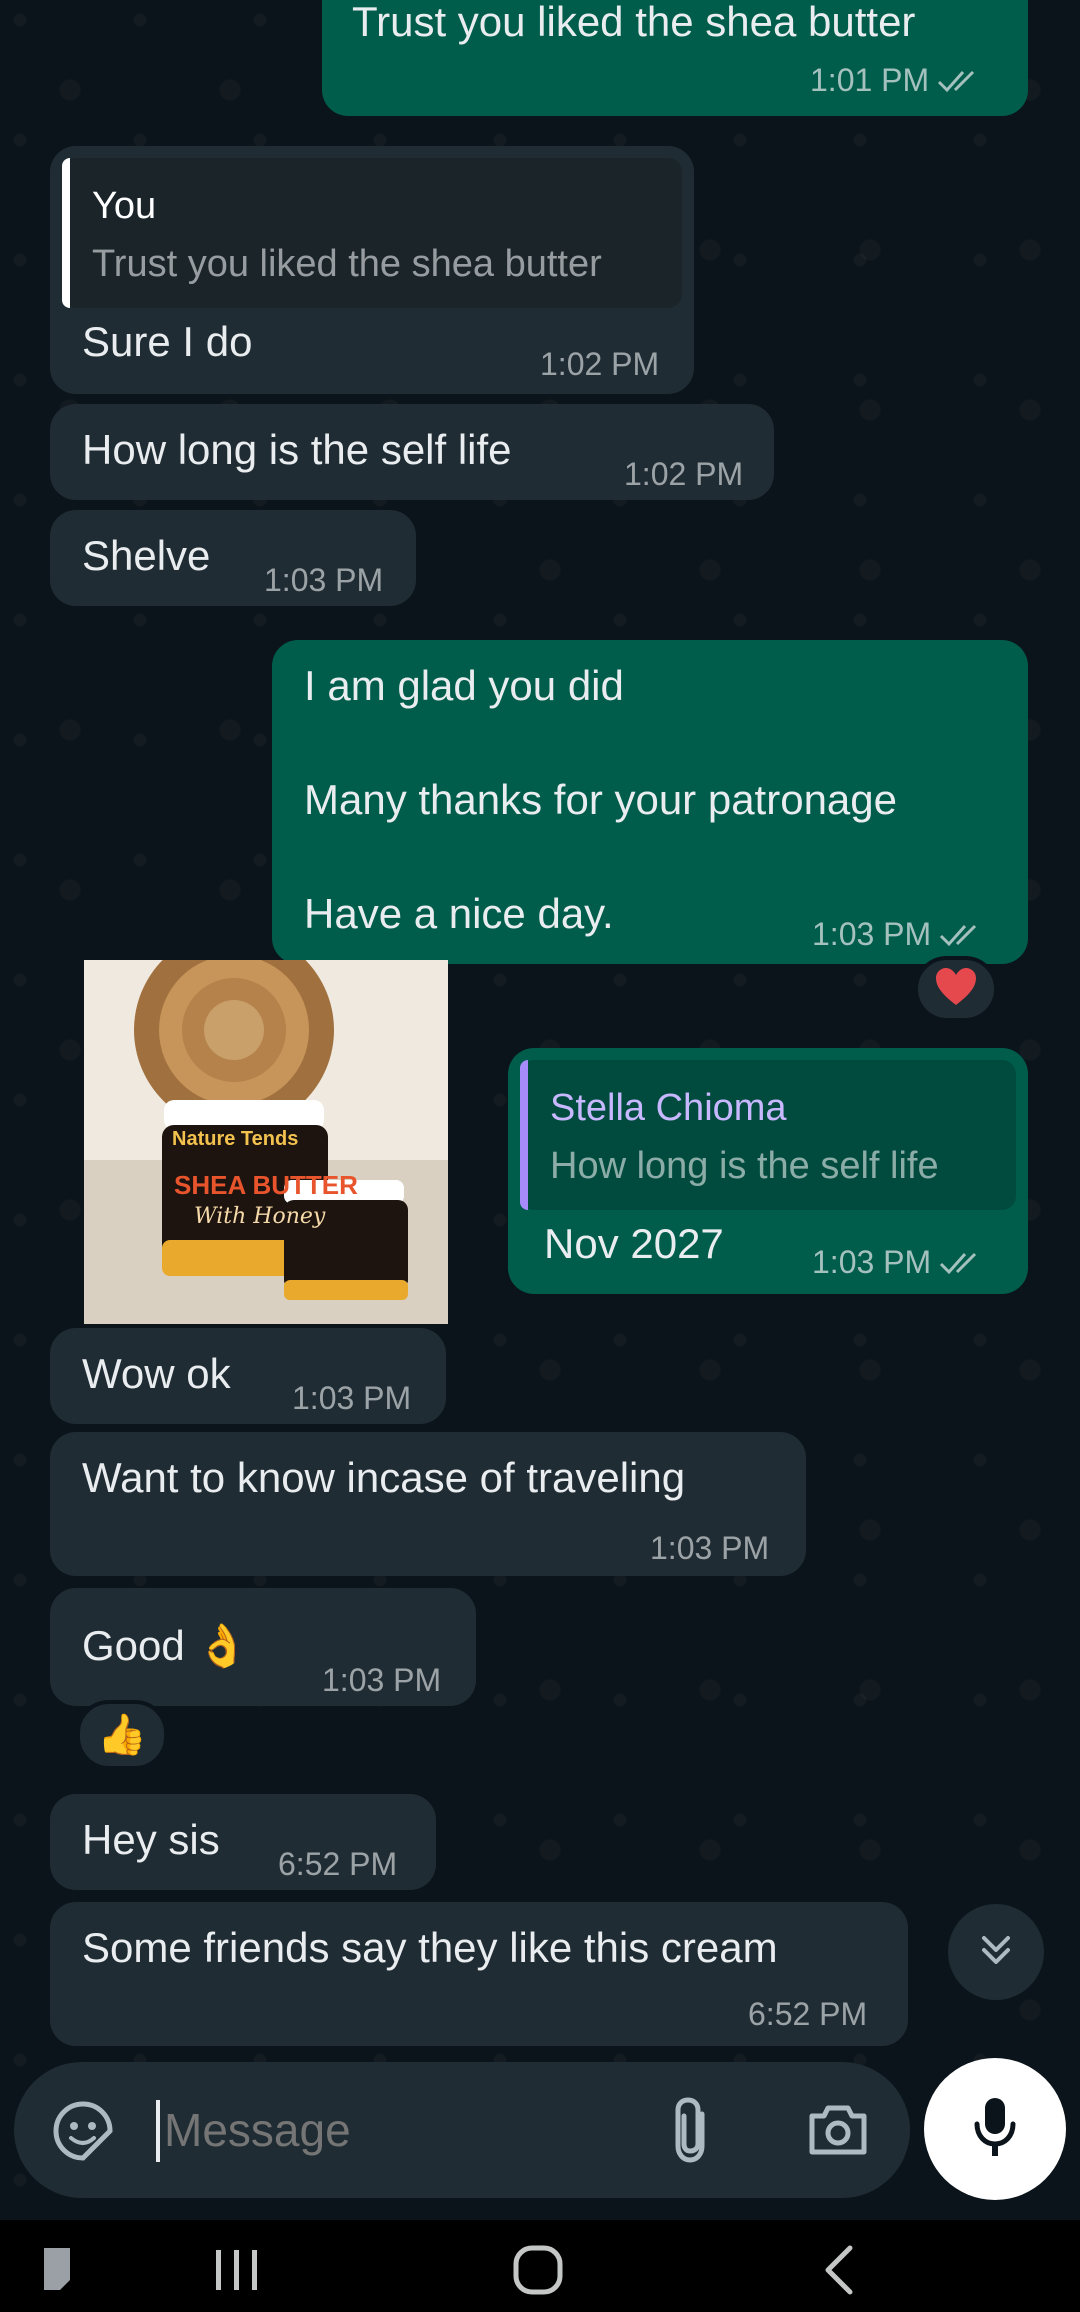  Describe the element at coordinates (167, 341) in the screenshot. I see `message-text: Sure I do` at that location.